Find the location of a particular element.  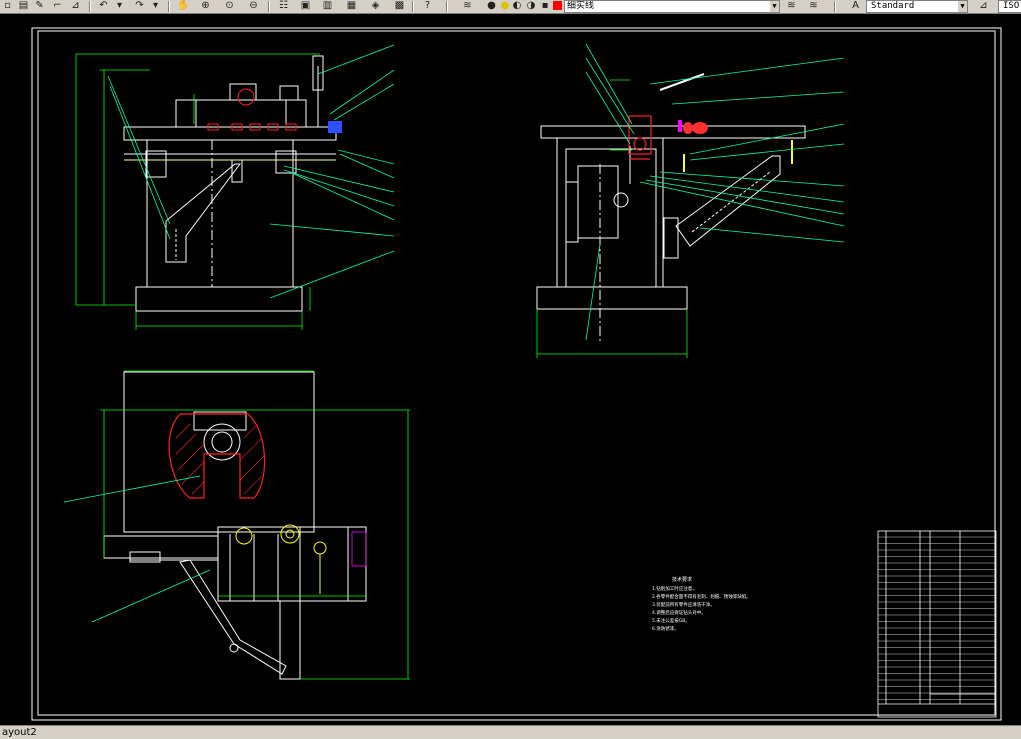

top-view-wheels is located at coordinates (281, 559).